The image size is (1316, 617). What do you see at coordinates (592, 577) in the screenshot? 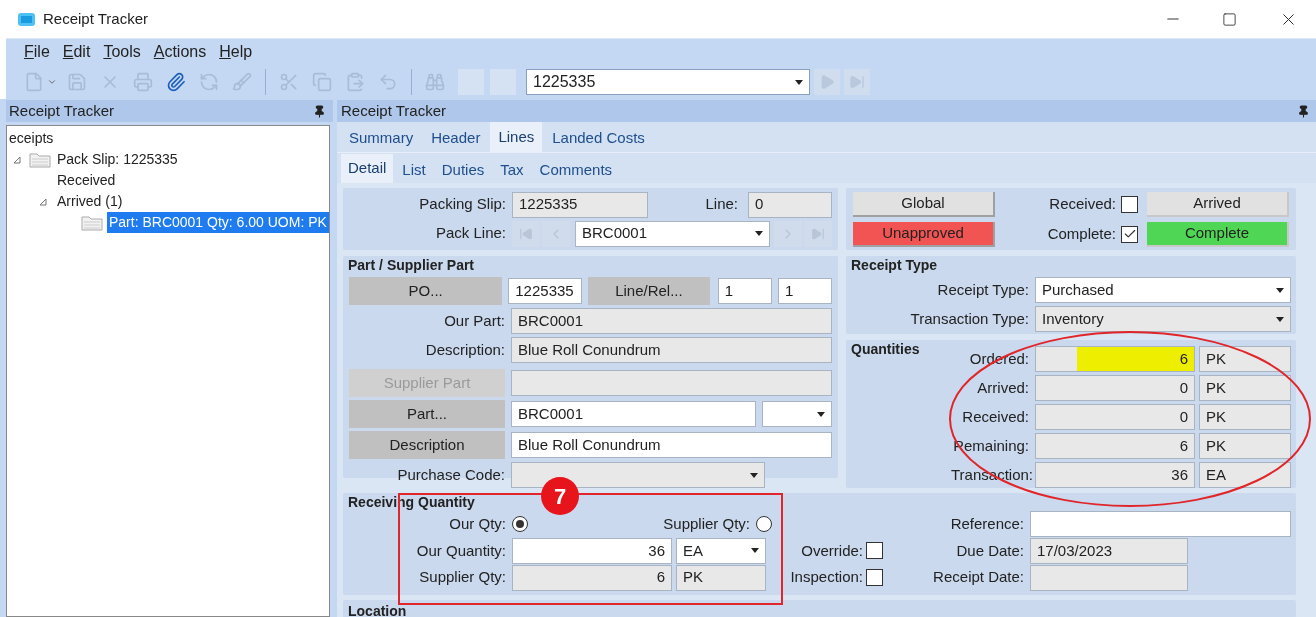
I see `supplier-qty-field: 6` at bounding box center [592, 577].